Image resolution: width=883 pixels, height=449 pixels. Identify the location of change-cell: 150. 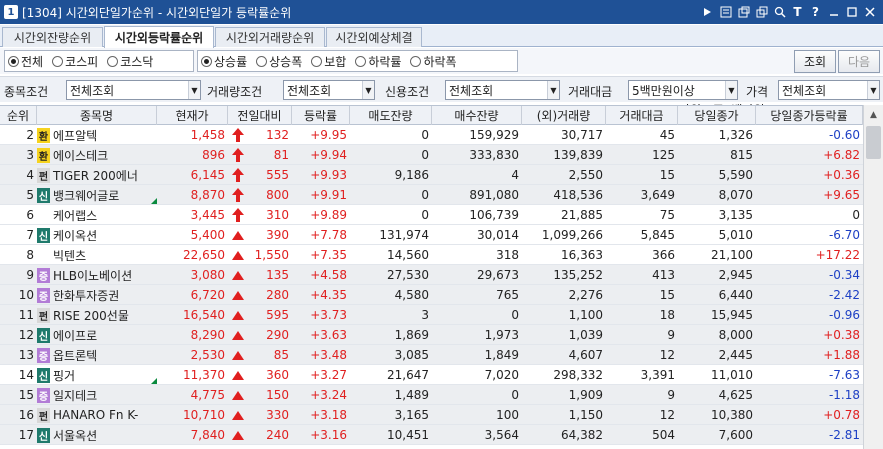
(260, 395).